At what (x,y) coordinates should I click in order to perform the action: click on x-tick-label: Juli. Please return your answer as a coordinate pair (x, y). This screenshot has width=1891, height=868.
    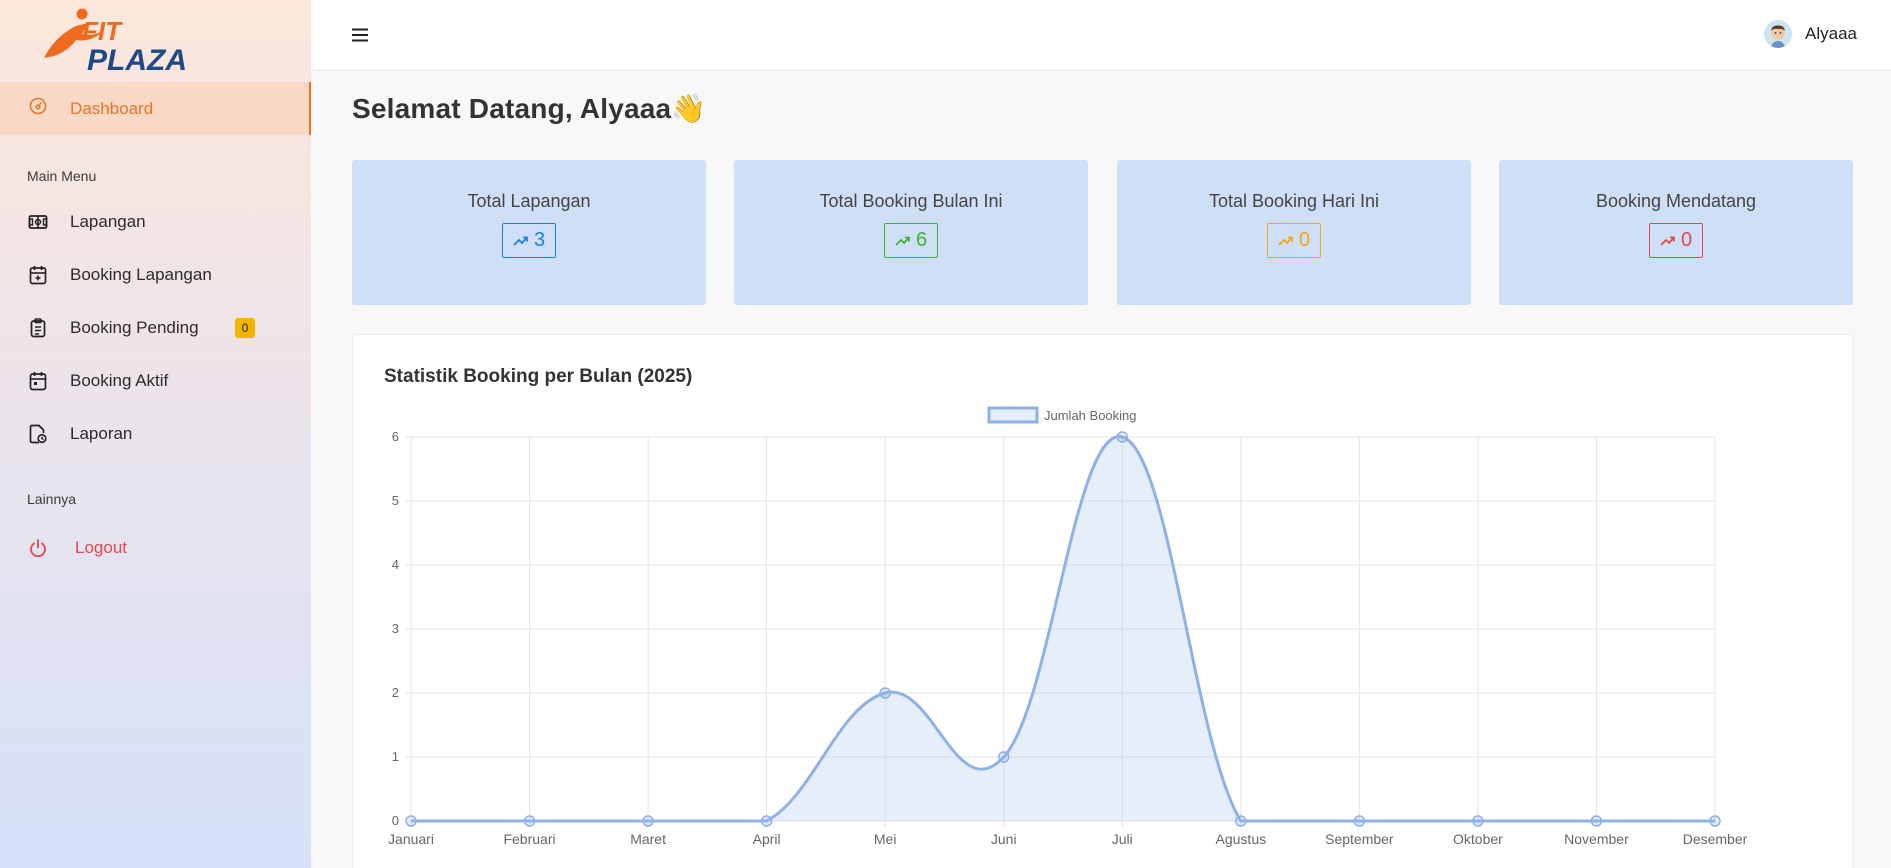
    Looking at the image, I should click on (1122, 839).